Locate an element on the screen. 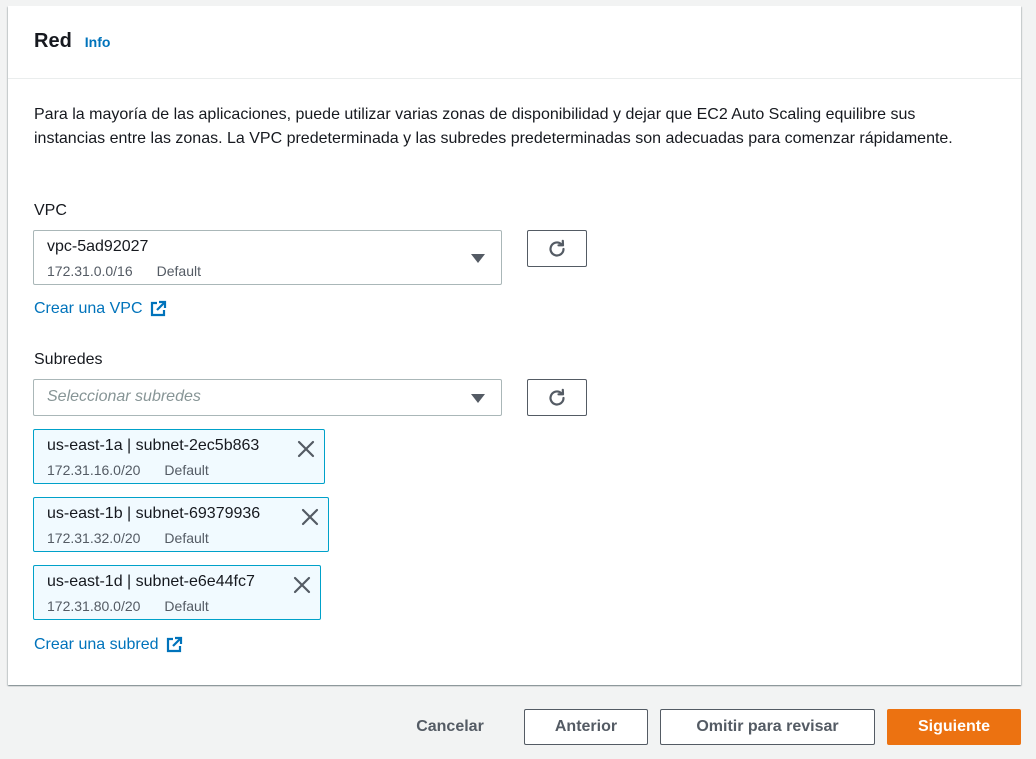 The height and width of the screenshot is (759, 1036). subnet-token-details: 172.31.16.0/20 Default is located at coordinates (128, 470).